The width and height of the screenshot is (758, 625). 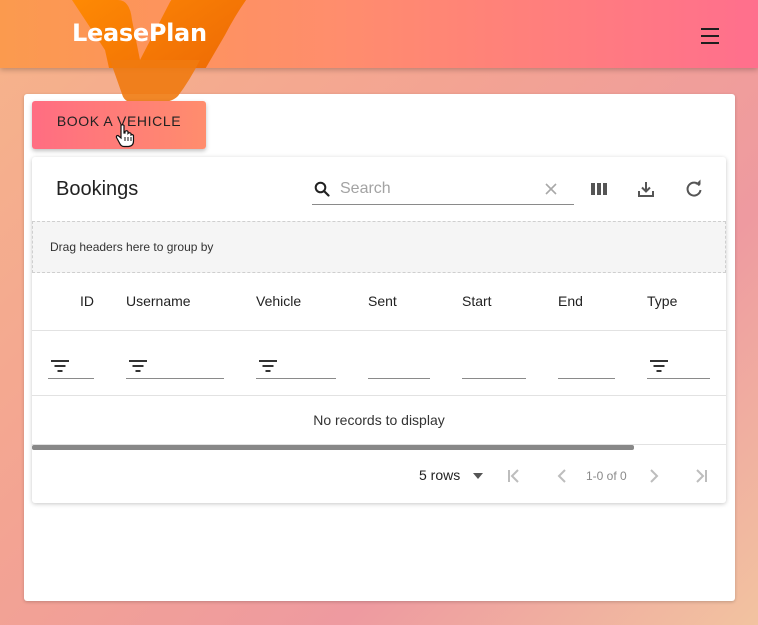 I want to click on column-header-start: Start, so click(x=477, y=301).